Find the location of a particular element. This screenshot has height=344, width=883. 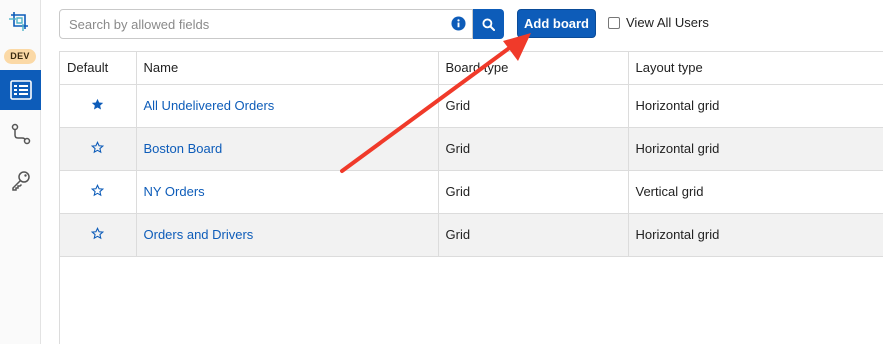

name-cell: All Undelivered Orders is located at coordinates (287, 106).